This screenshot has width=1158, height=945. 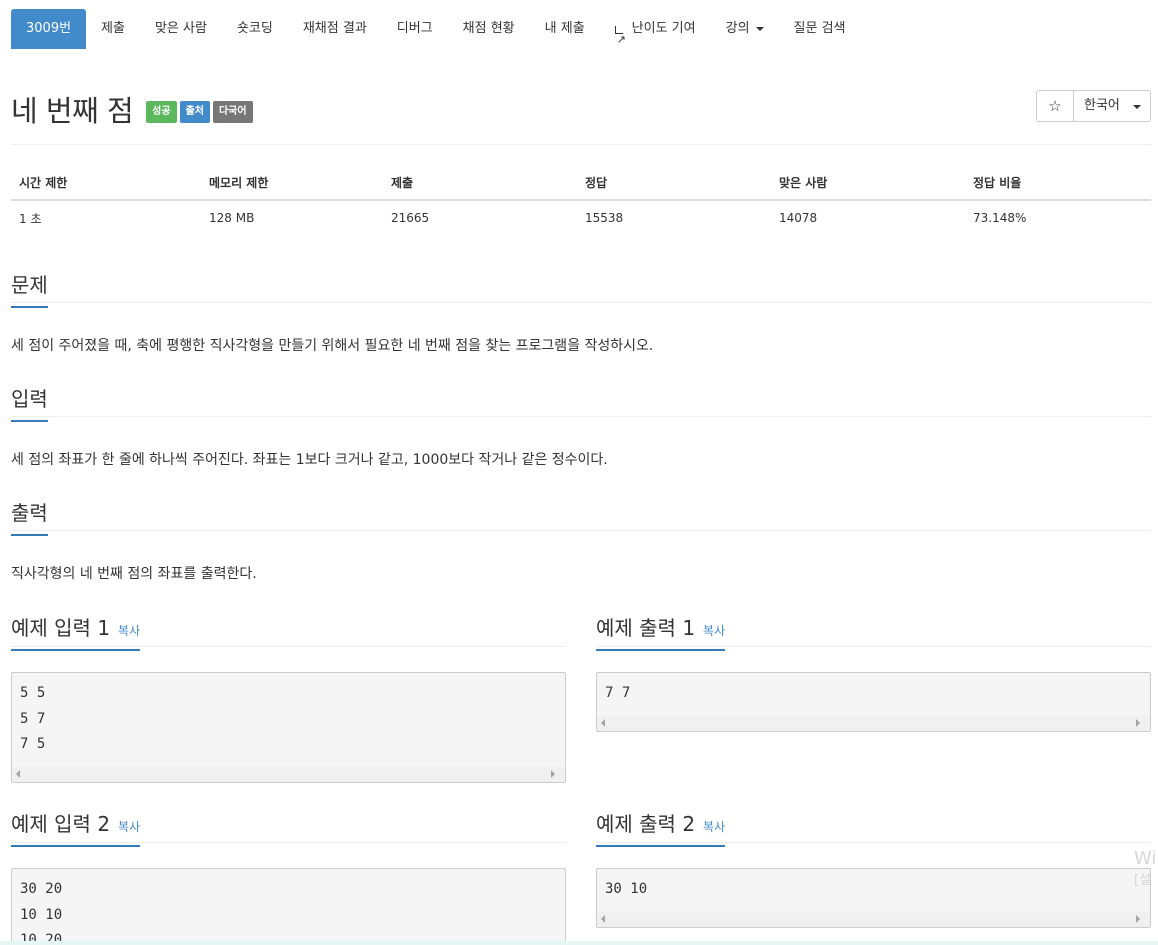 I want to click on accepted-value: 15538, so click(x=604, y=218).